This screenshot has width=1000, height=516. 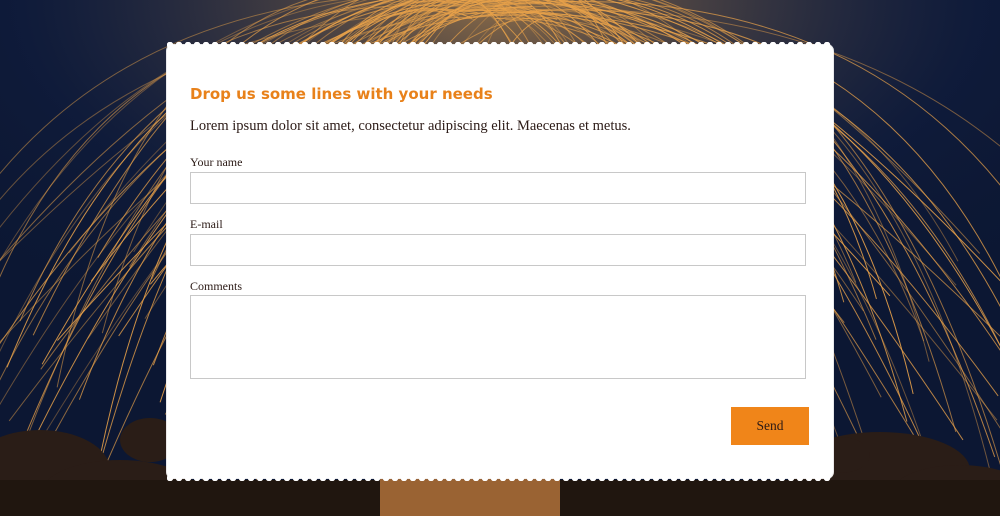 What do you see at coordinates (498, 188) in the screenshot?
I see `name-input` at bounding box center [498, 188].